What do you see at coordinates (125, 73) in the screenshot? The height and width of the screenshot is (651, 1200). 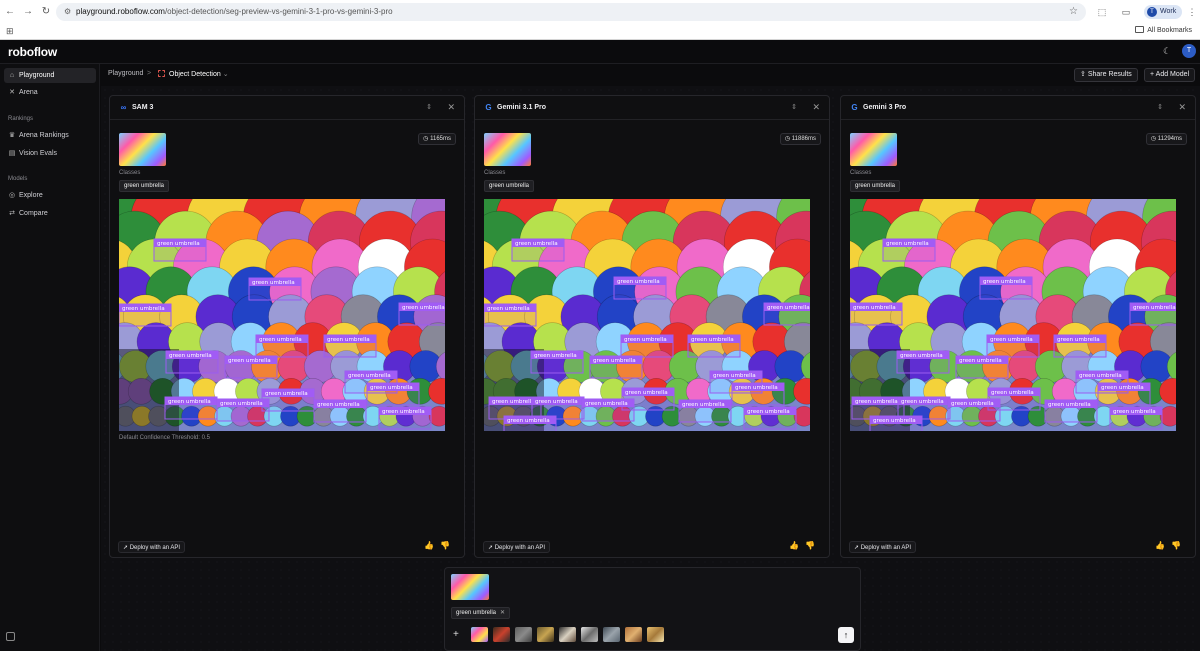 I see `breadcrumb-root: Playground` at bounding box center [125, 73].